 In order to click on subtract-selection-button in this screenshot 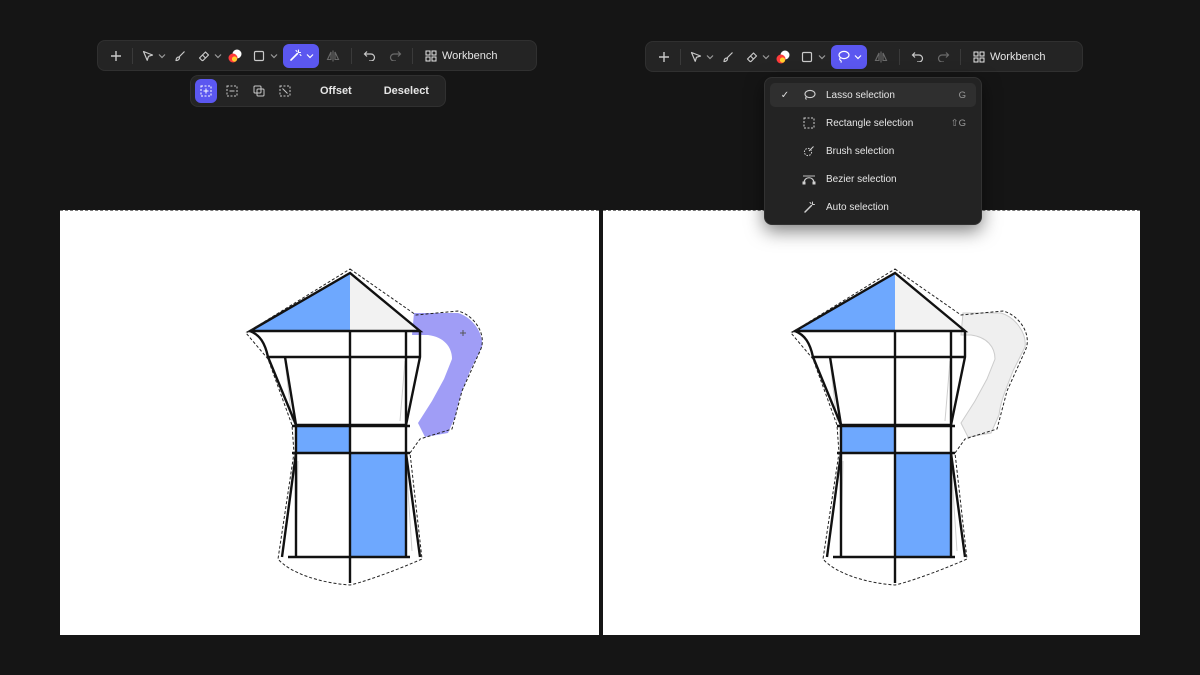, I will do `click(232, 91)`.